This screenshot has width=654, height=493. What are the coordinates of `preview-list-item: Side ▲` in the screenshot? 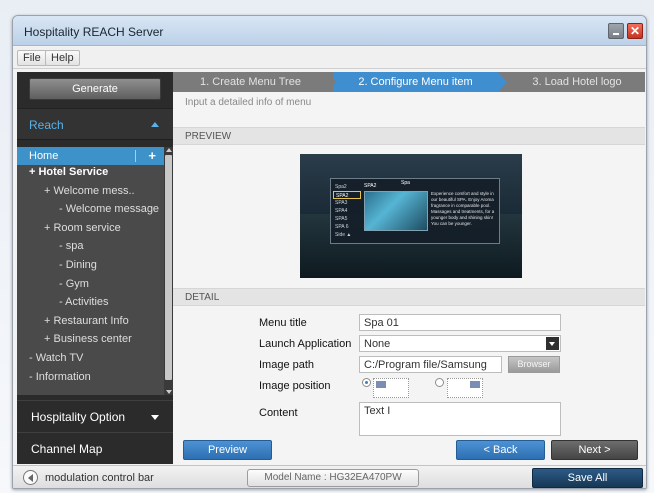 It's located at (343, 235).